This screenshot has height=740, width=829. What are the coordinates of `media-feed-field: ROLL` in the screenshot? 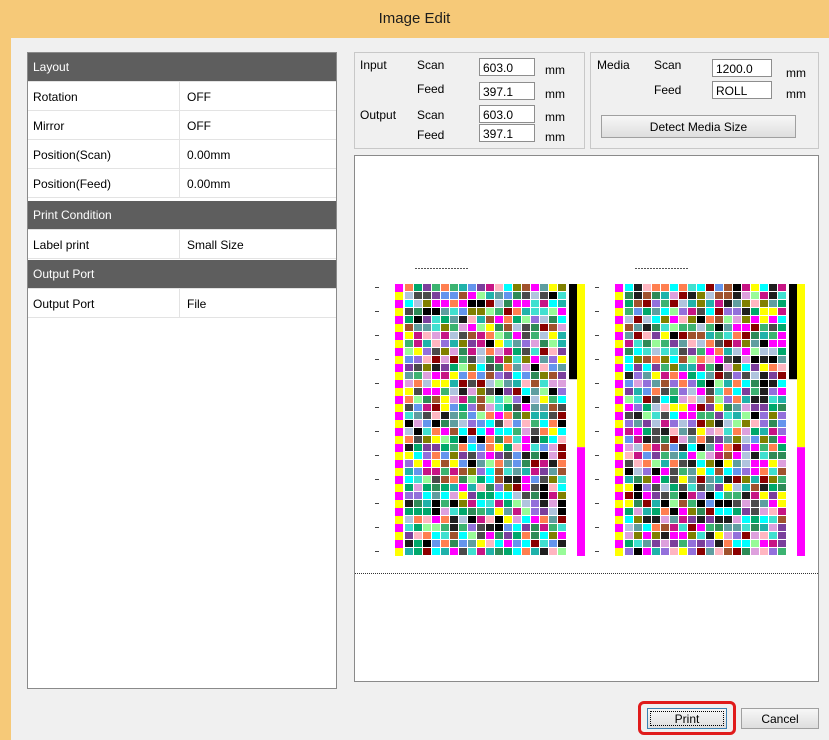 It's located at (742, 90).